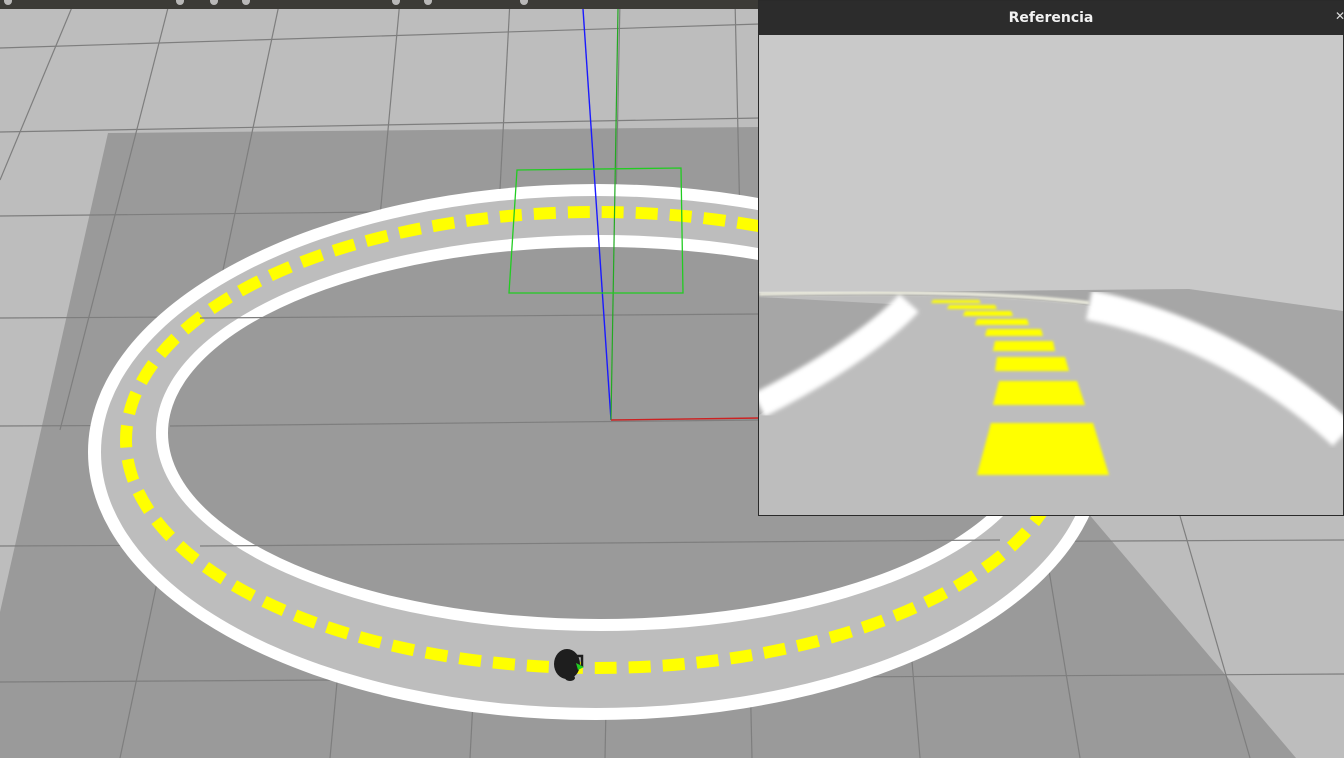 This screenshot has width=1344, height=758. What do you see at coordinates (396, 2) in the screenshot?
I see `redo-icon` at bounding box center [396, 2].